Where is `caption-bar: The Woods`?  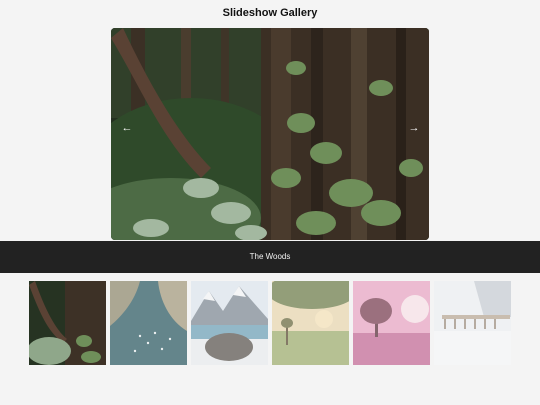
caption-bar: The Woods is located at coordinates (270, 257).